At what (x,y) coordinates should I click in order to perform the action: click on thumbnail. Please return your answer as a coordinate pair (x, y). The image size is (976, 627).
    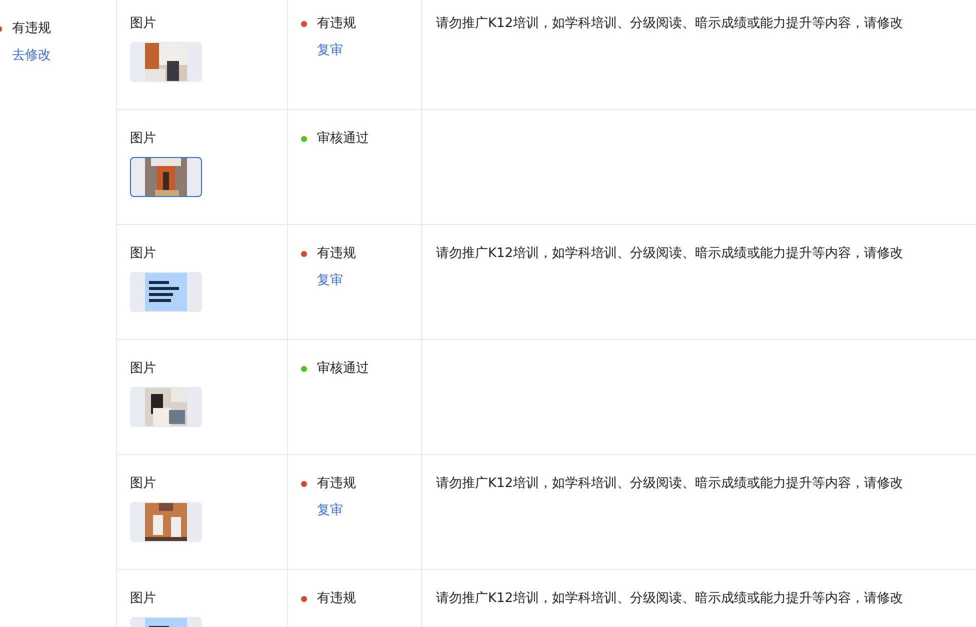
    Looking at the image, I should click on (166, 177).